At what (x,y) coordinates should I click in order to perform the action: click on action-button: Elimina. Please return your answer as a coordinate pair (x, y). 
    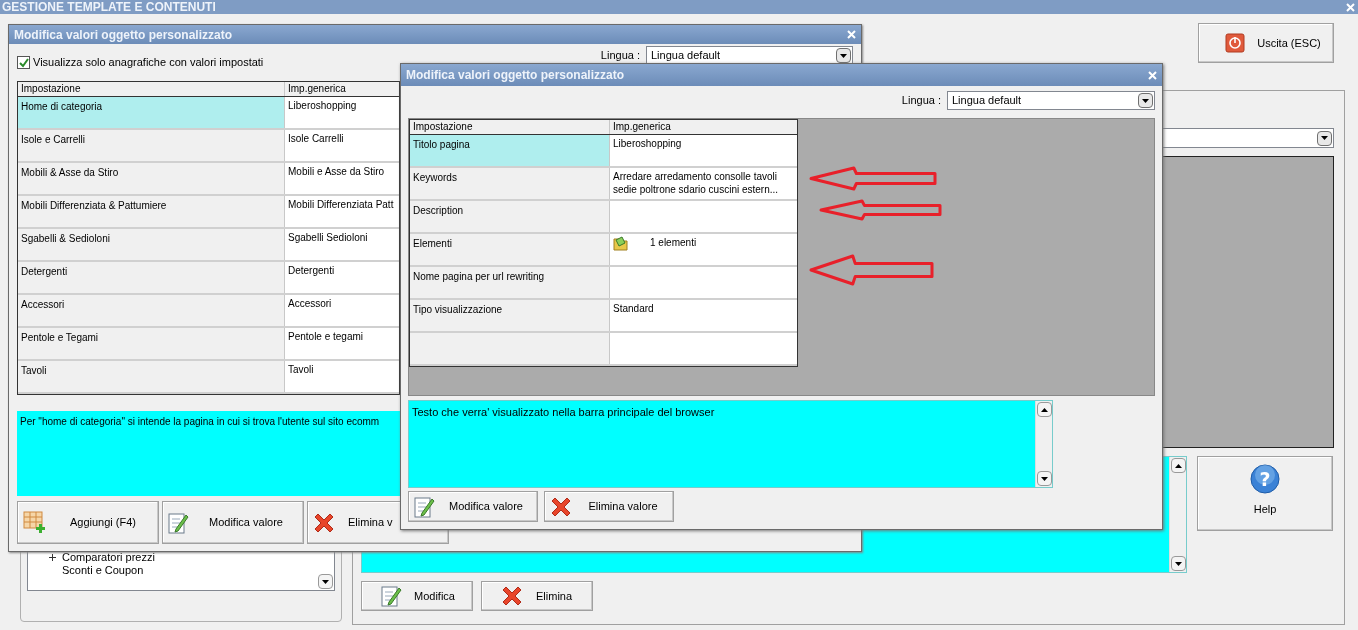
    Looking at the image, I should click on (537, 596).